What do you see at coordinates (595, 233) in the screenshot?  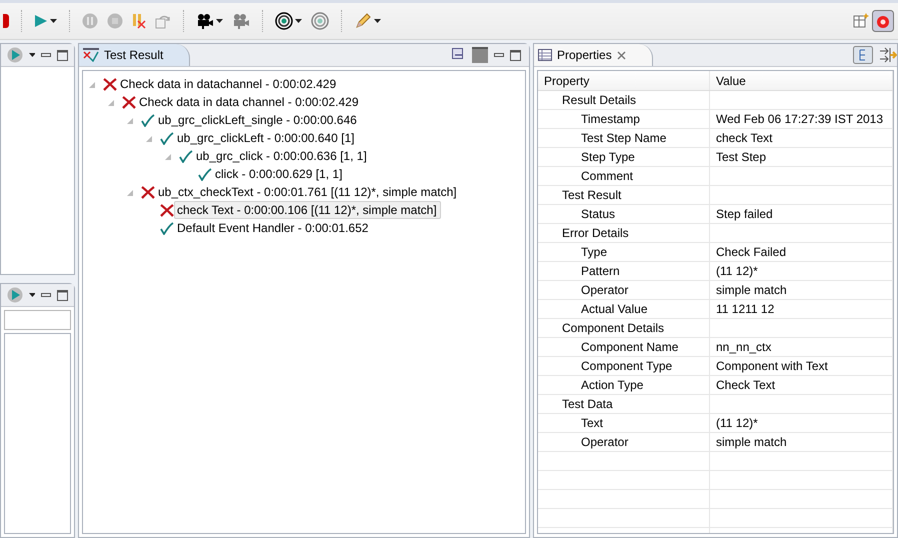 I see `group-label: Error Details` at bounding box center [595, 233].